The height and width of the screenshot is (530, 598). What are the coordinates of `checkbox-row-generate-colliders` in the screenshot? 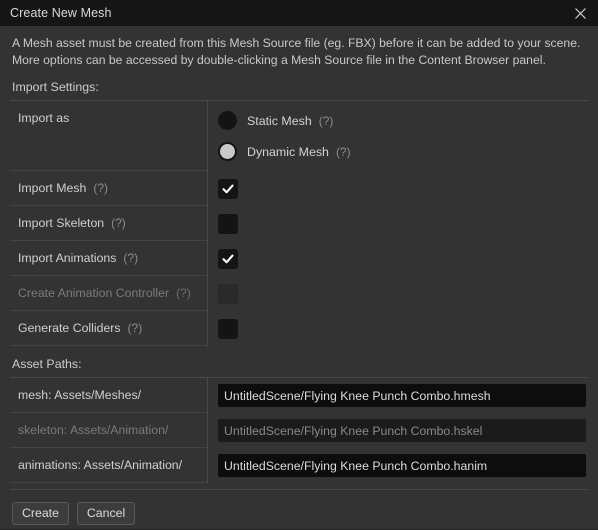 It's located at (403, 328).